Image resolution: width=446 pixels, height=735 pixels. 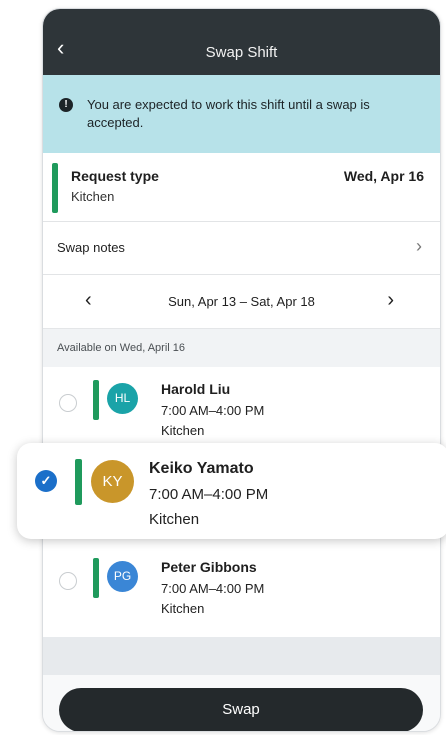 What do you see at coordinates (241, 52) in the screenshot?
I see `page-title: Swap Shift` at bounding box center [241, 52].